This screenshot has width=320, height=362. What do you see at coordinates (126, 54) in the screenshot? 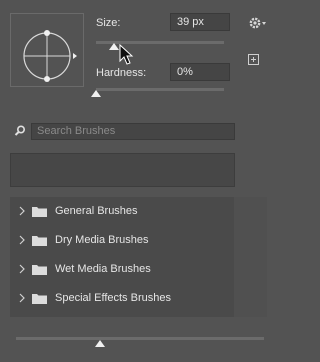
I see `mouse-cursor-icon` at bounding box center [126, 54].